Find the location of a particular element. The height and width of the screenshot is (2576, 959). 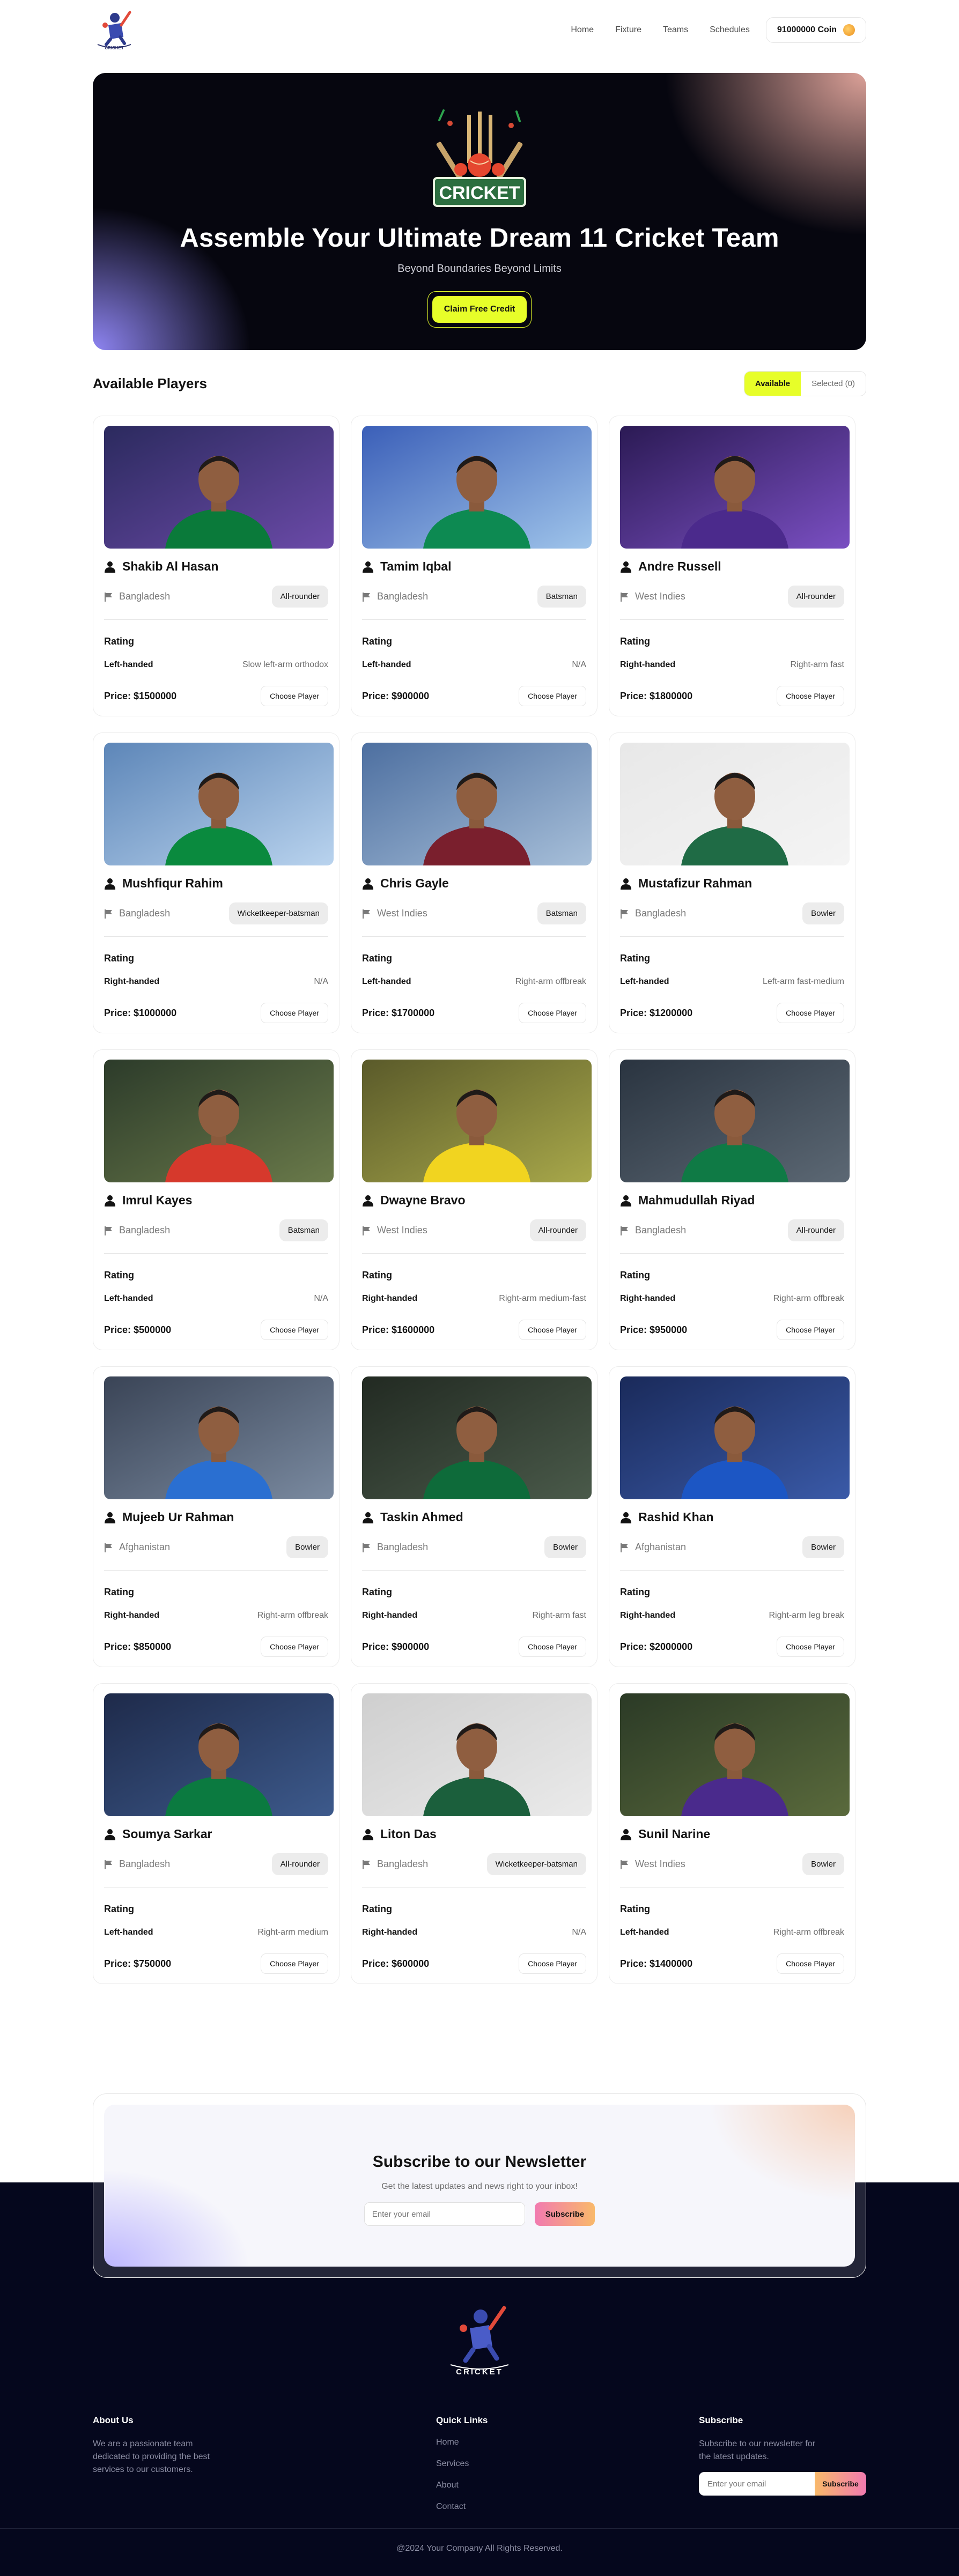

player-country-row: Afghanistan Bowler is located at coordinates (732, 1547).